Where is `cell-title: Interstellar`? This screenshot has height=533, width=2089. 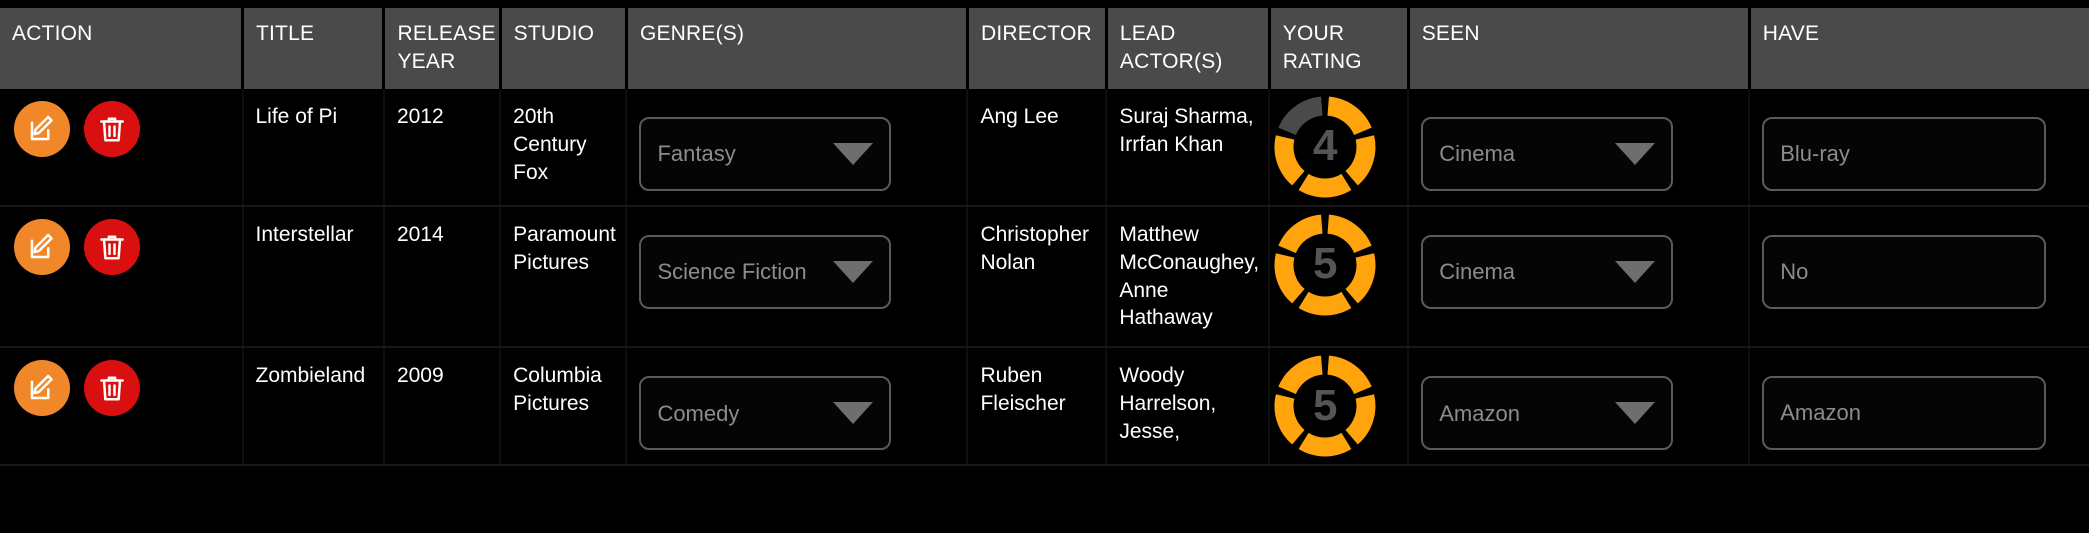
cell-title: Interstellar is located at coordinates (313, 277).